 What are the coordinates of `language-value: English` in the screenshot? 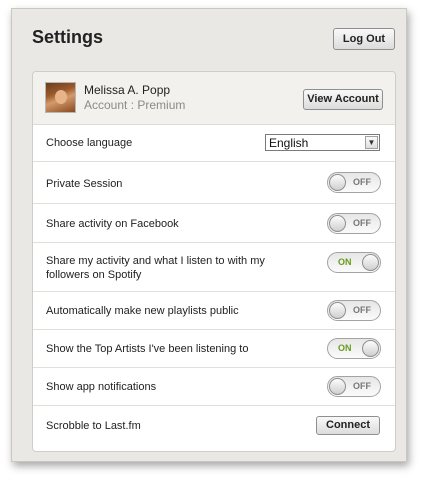 It's located at (289, 143).